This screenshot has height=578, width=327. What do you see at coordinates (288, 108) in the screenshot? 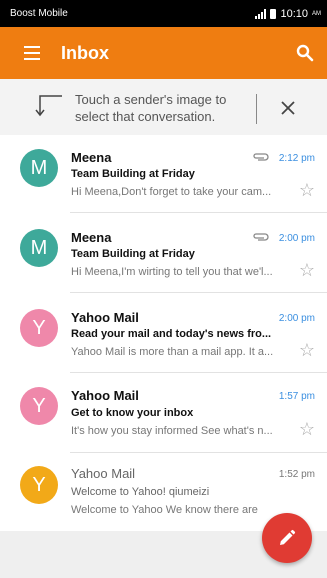
I see `close-icon` at bounding box center [288, 108].